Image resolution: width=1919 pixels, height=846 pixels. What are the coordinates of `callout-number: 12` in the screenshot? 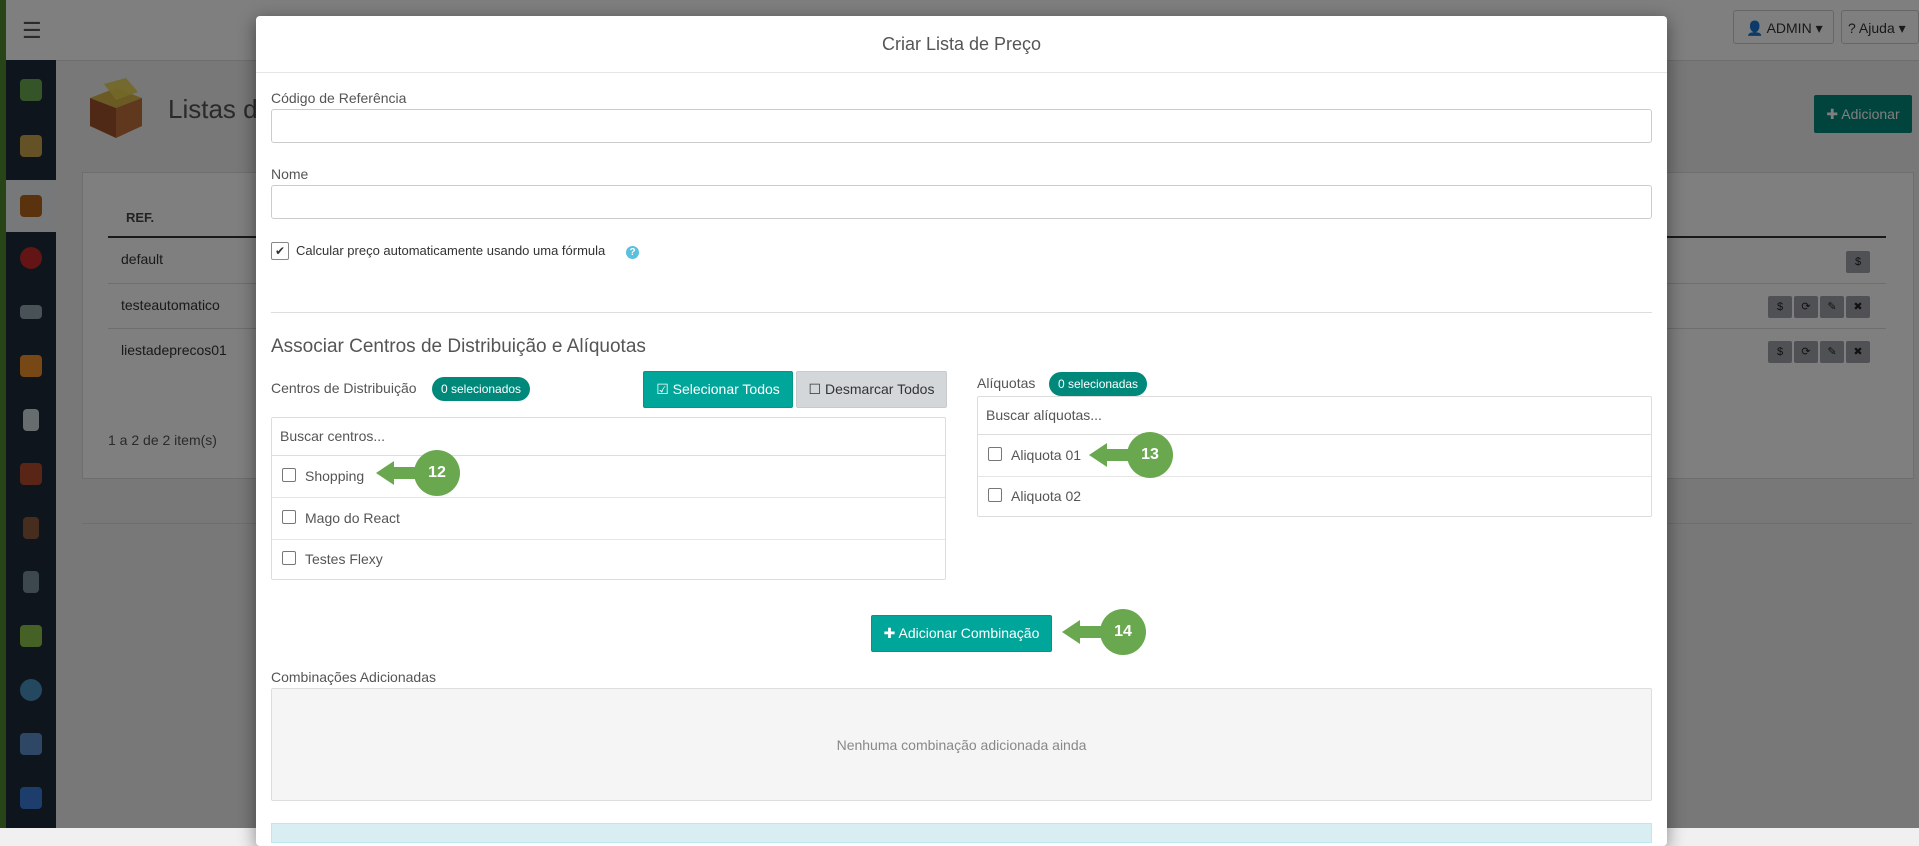 It's located at (437, 473).